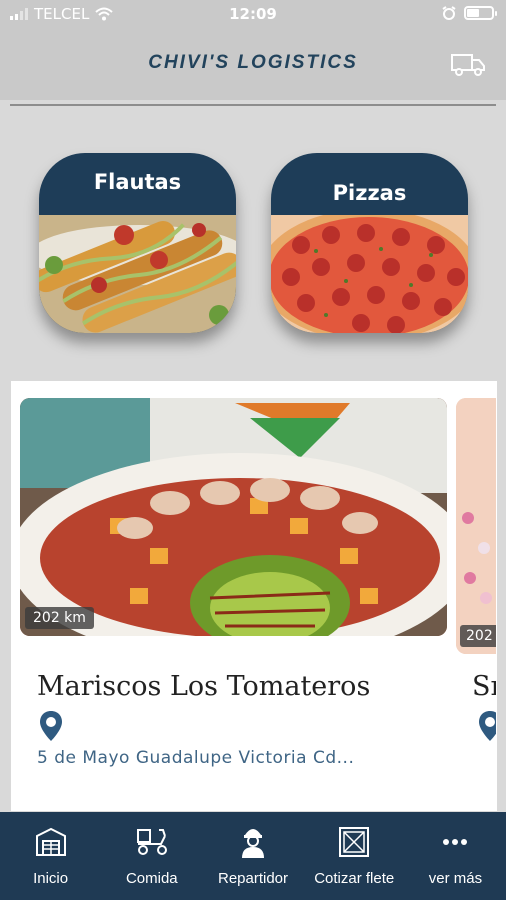 The image size is (506, 900). Describe the element at coordinates (253, 105) in the screenshot. I see `header-divider` at that location.